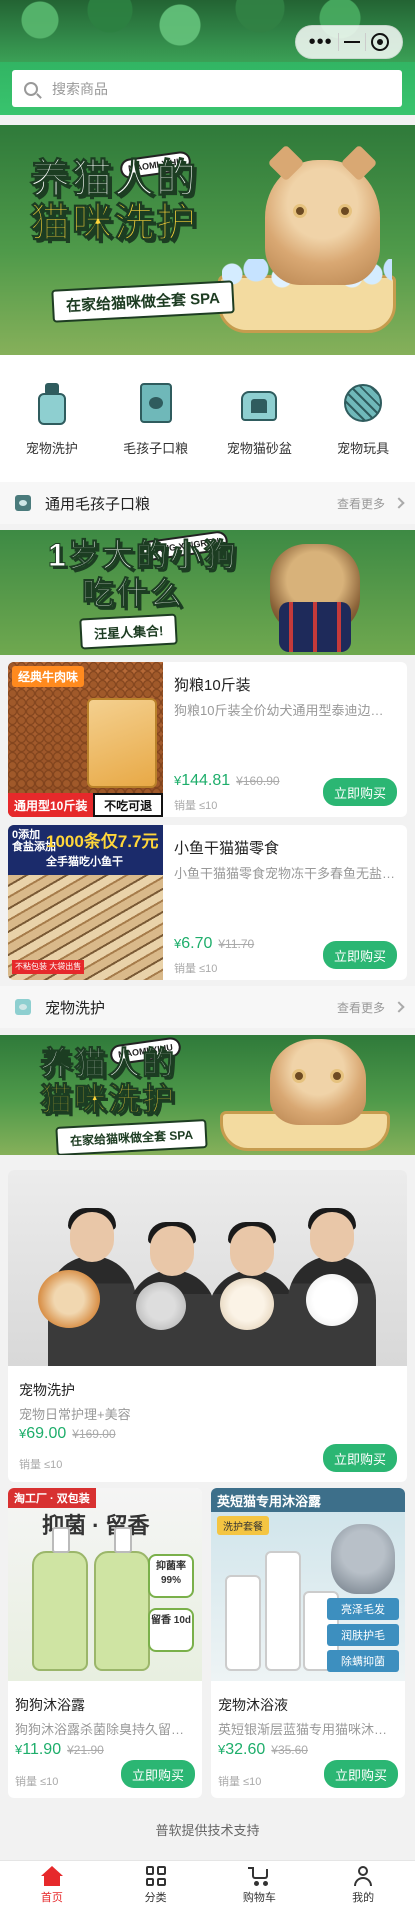  I want to click on tab-me: 我的, so click(363, 1885).